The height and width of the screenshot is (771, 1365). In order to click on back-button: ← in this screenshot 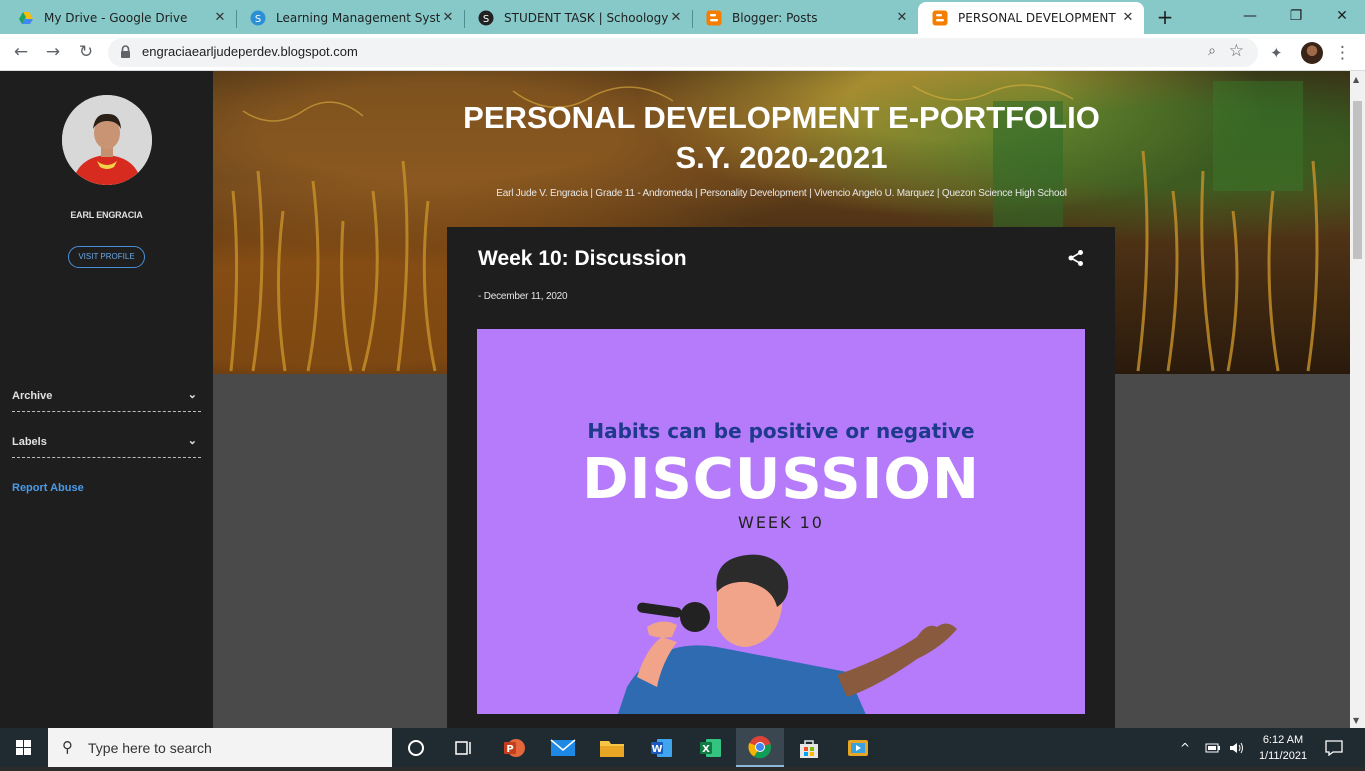, I will do `click(21, 52)`.